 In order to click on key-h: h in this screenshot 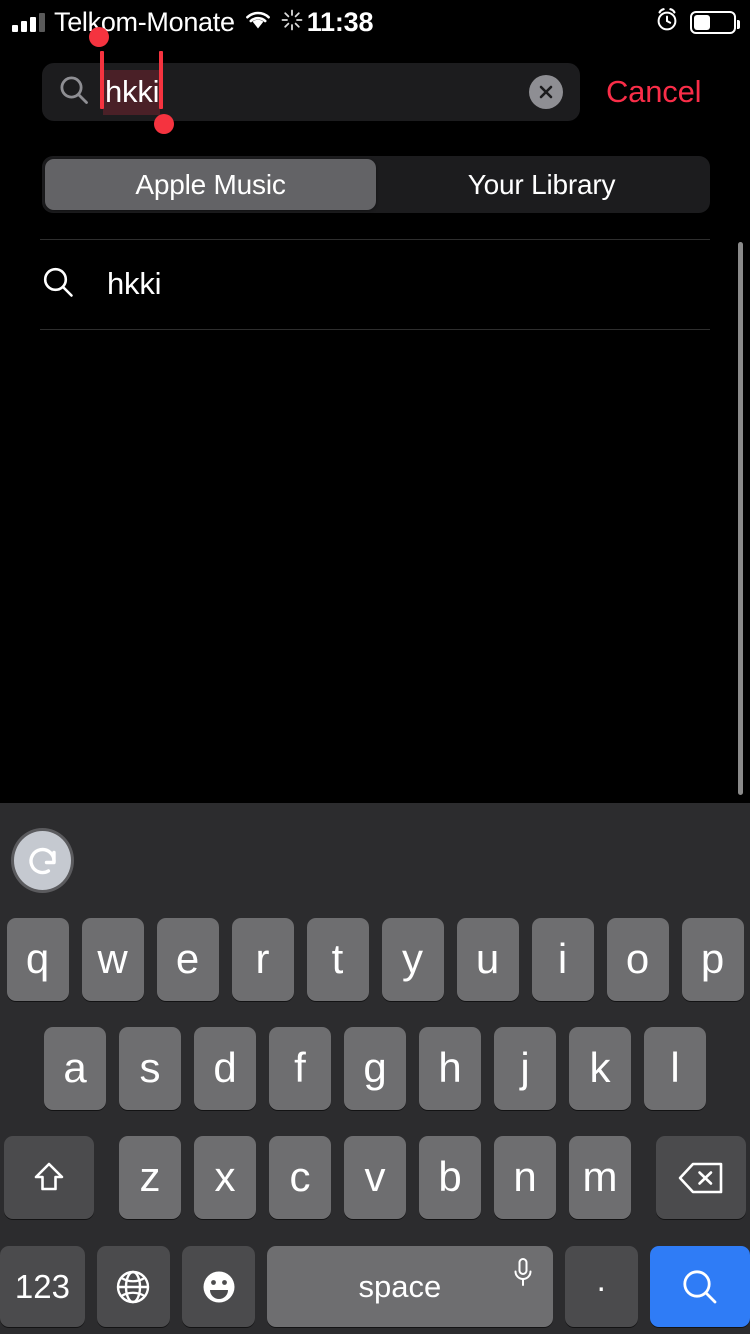, I will do `click(450, 1068)`.